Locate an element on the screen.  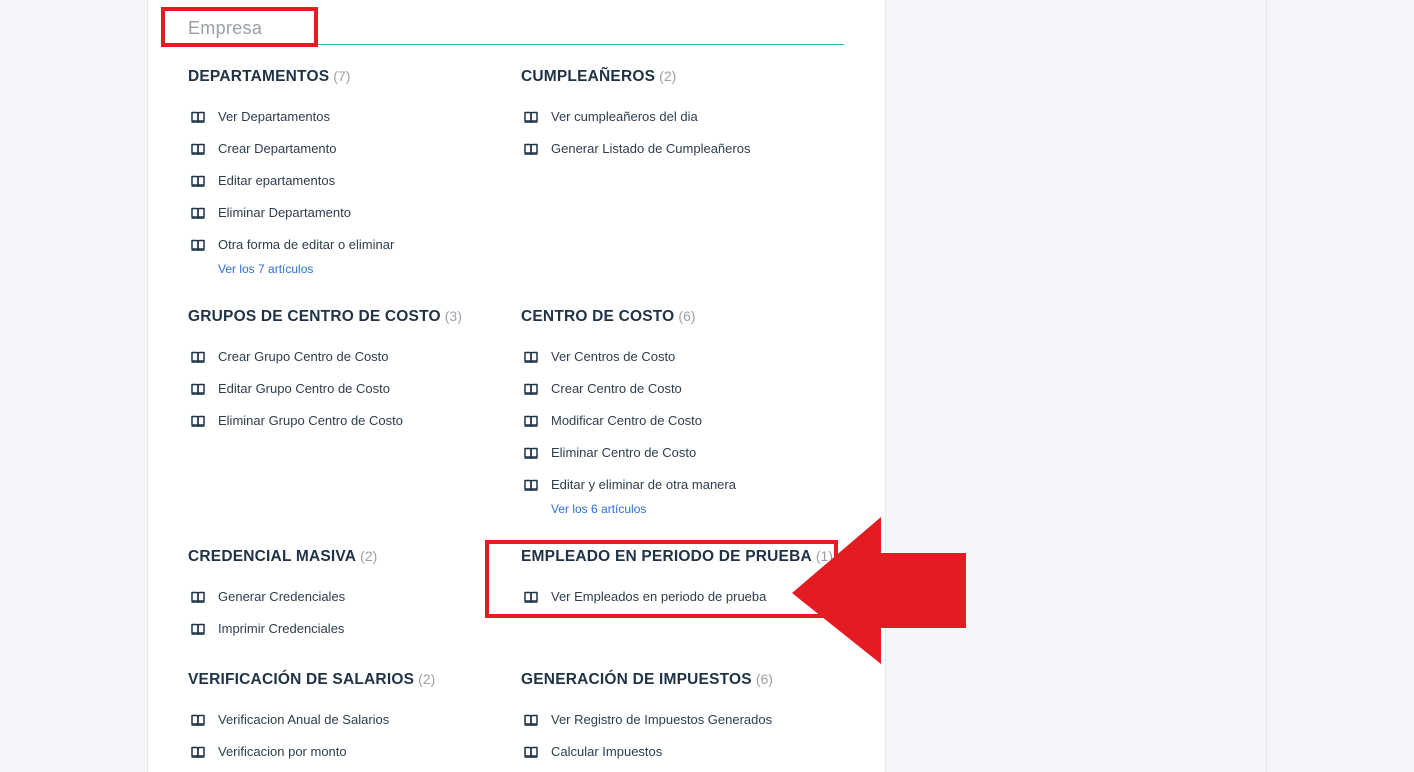
right-divider is located at coordinates (1266, 386).